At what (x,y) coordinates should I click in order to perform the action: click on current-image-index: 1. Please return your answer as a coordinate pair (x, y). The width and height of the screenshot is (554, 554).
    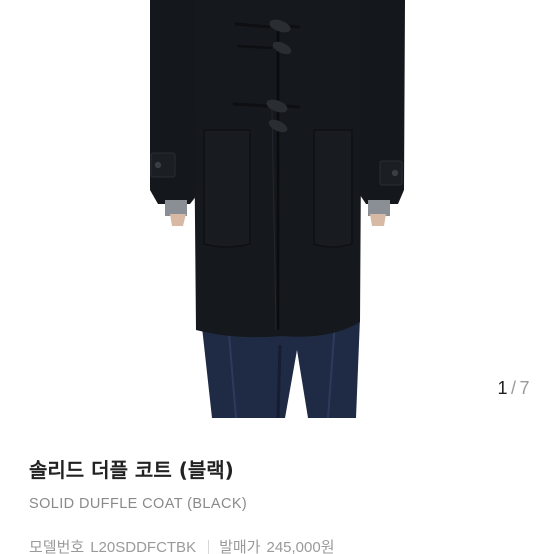
    Looking at the image, I should click on (502, 388).